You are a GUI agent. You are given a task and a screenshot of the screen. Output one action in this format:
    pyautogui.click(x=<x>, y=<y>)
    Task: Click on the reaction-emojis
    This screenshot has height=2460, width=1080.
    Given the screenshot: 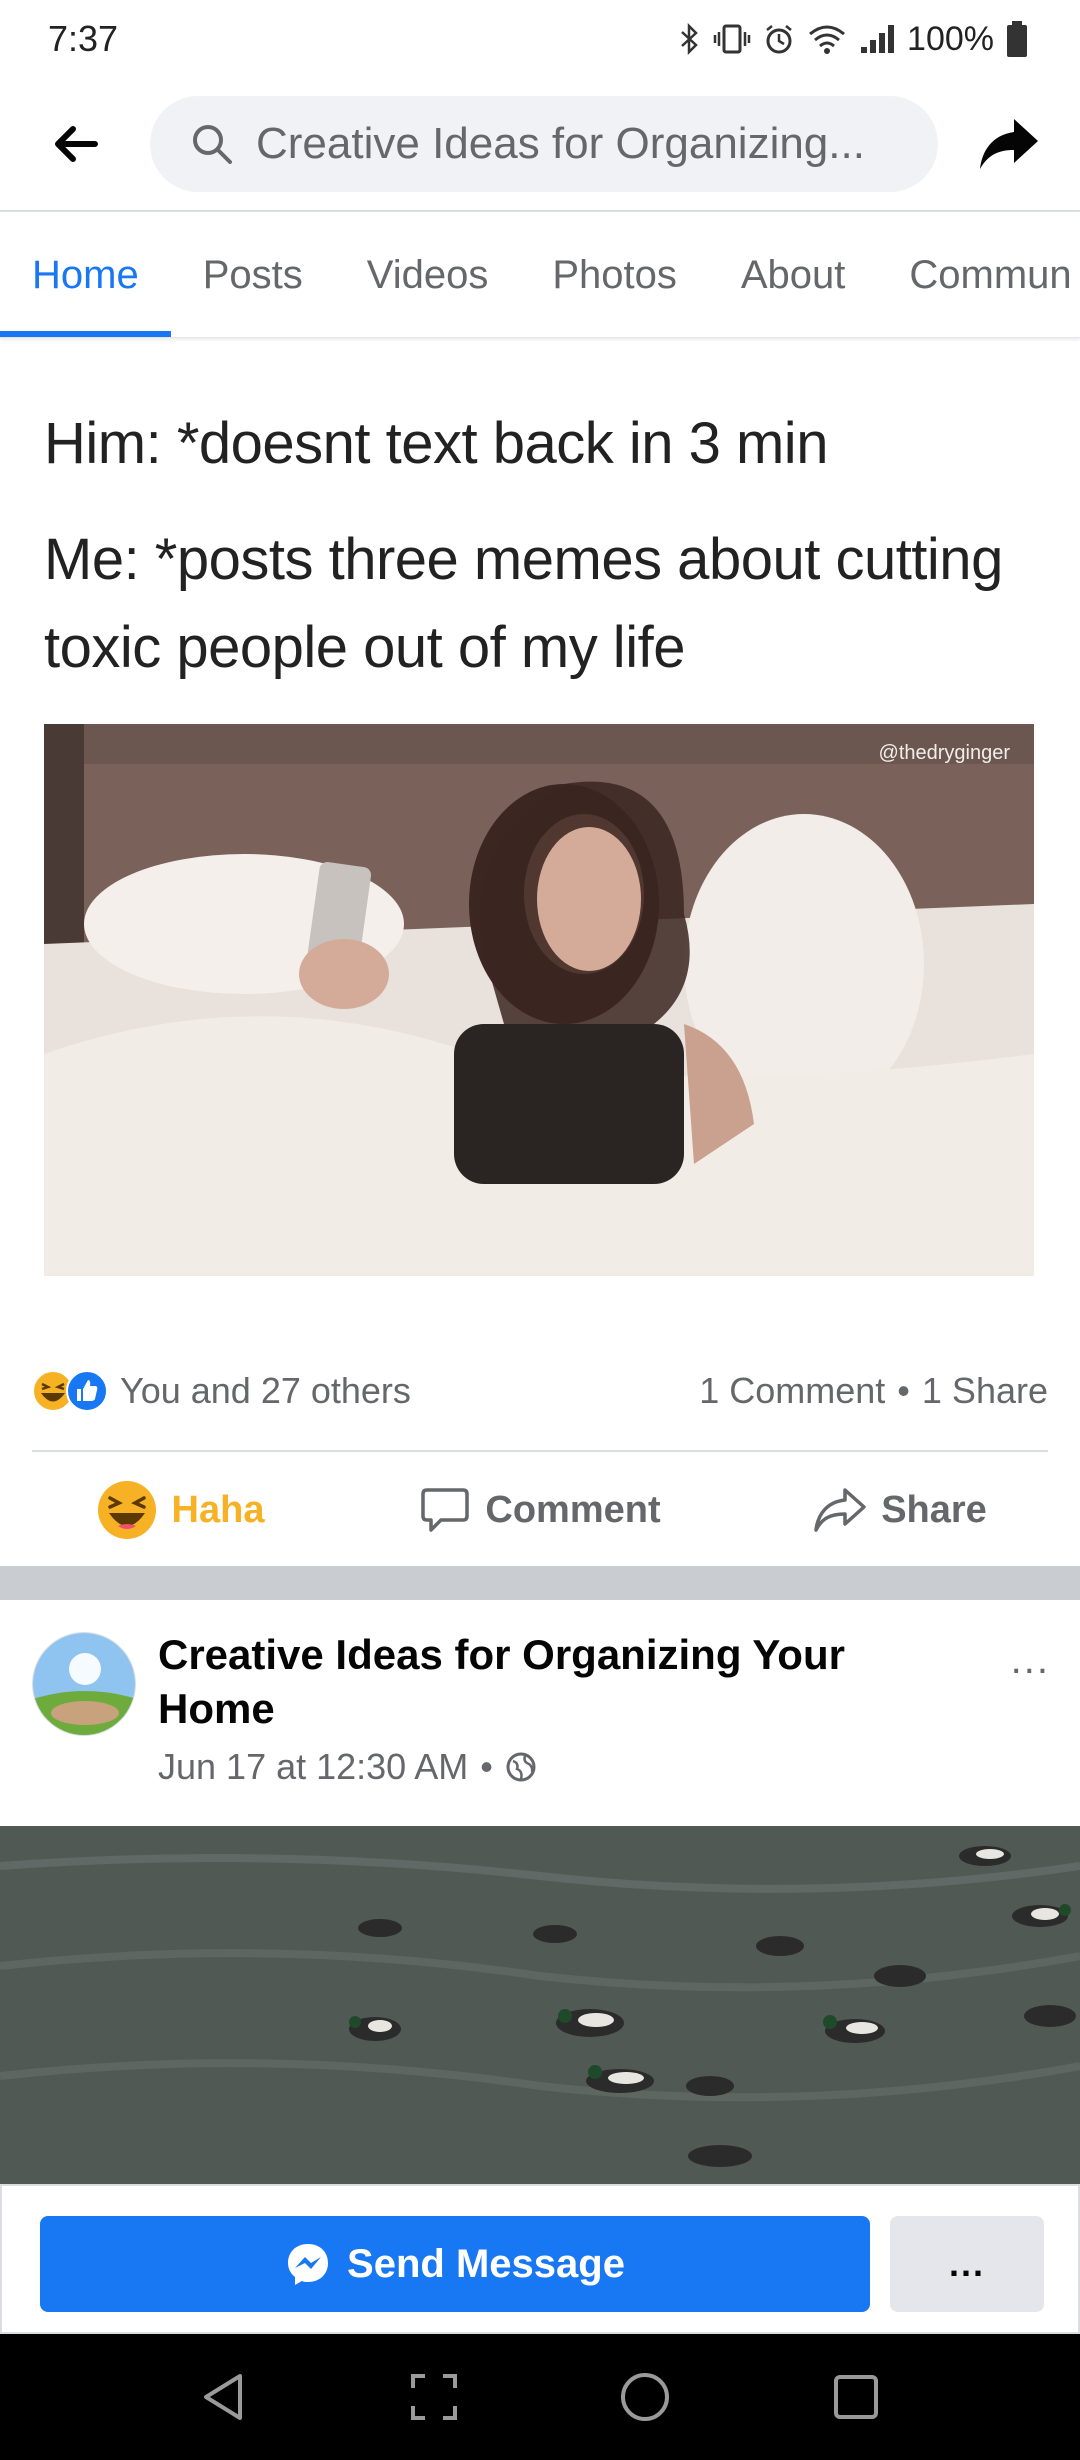 What is the action you would take?
    pyautogui.click(x=70, y=1391)
    